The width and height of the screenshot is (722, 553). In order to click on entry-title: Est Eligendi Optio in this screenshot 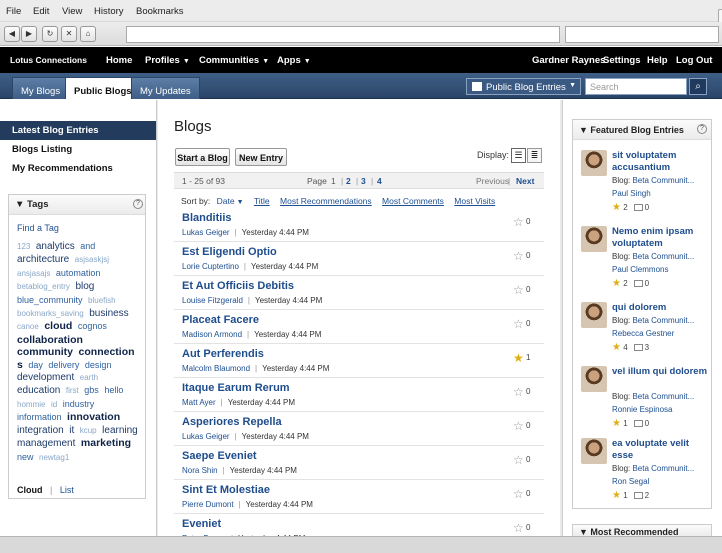, I will do `click(229, 252)`.